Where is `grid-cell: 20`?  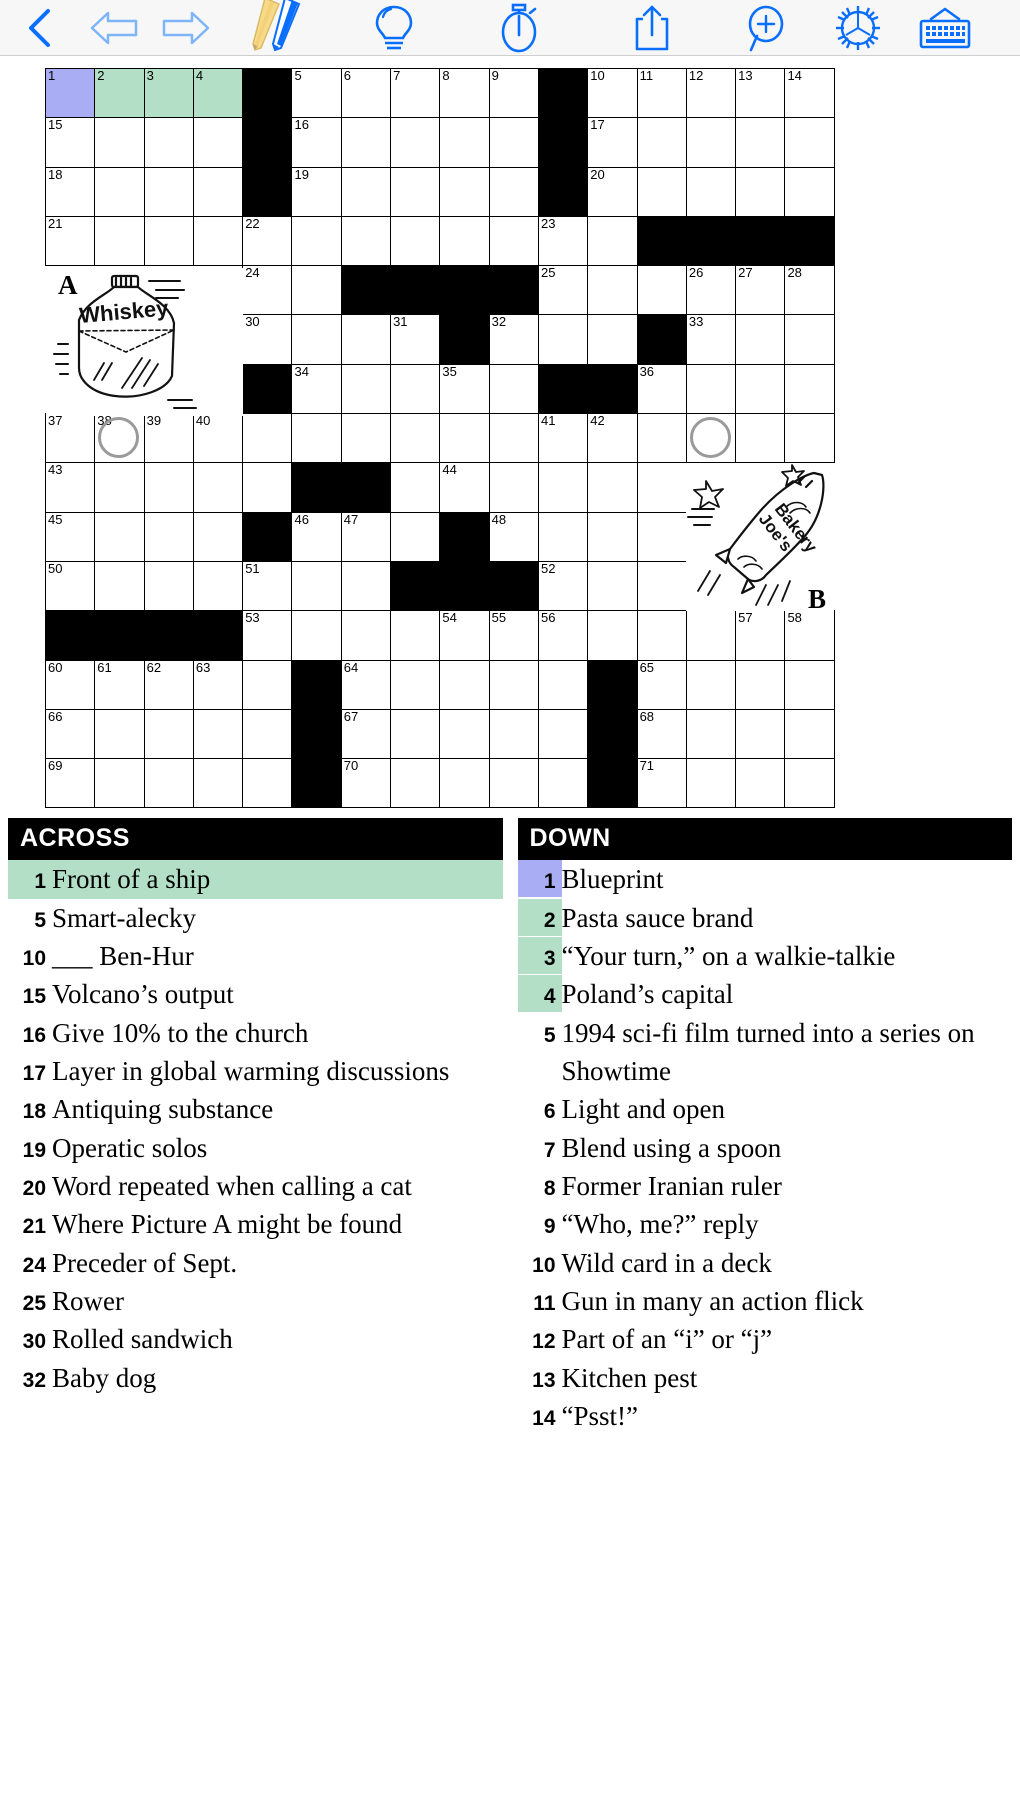
grid-cell: 20 is located at coordinates (612, 191).